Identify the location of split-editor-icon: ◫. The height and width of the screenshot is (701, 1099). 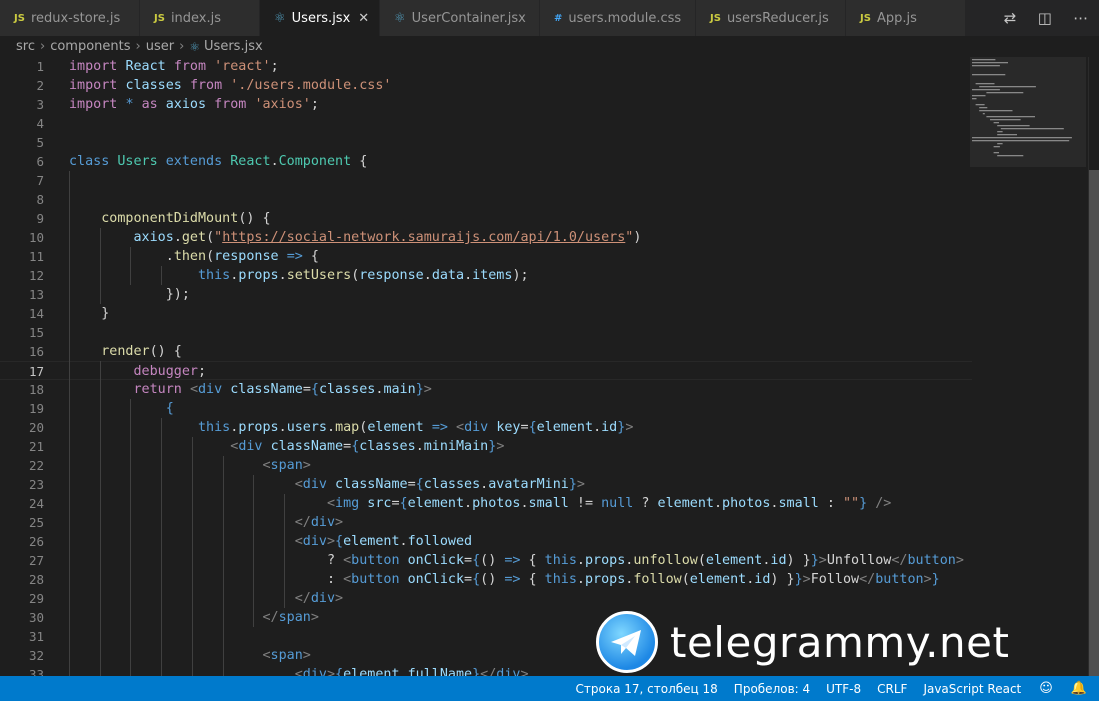
(1045, 18).